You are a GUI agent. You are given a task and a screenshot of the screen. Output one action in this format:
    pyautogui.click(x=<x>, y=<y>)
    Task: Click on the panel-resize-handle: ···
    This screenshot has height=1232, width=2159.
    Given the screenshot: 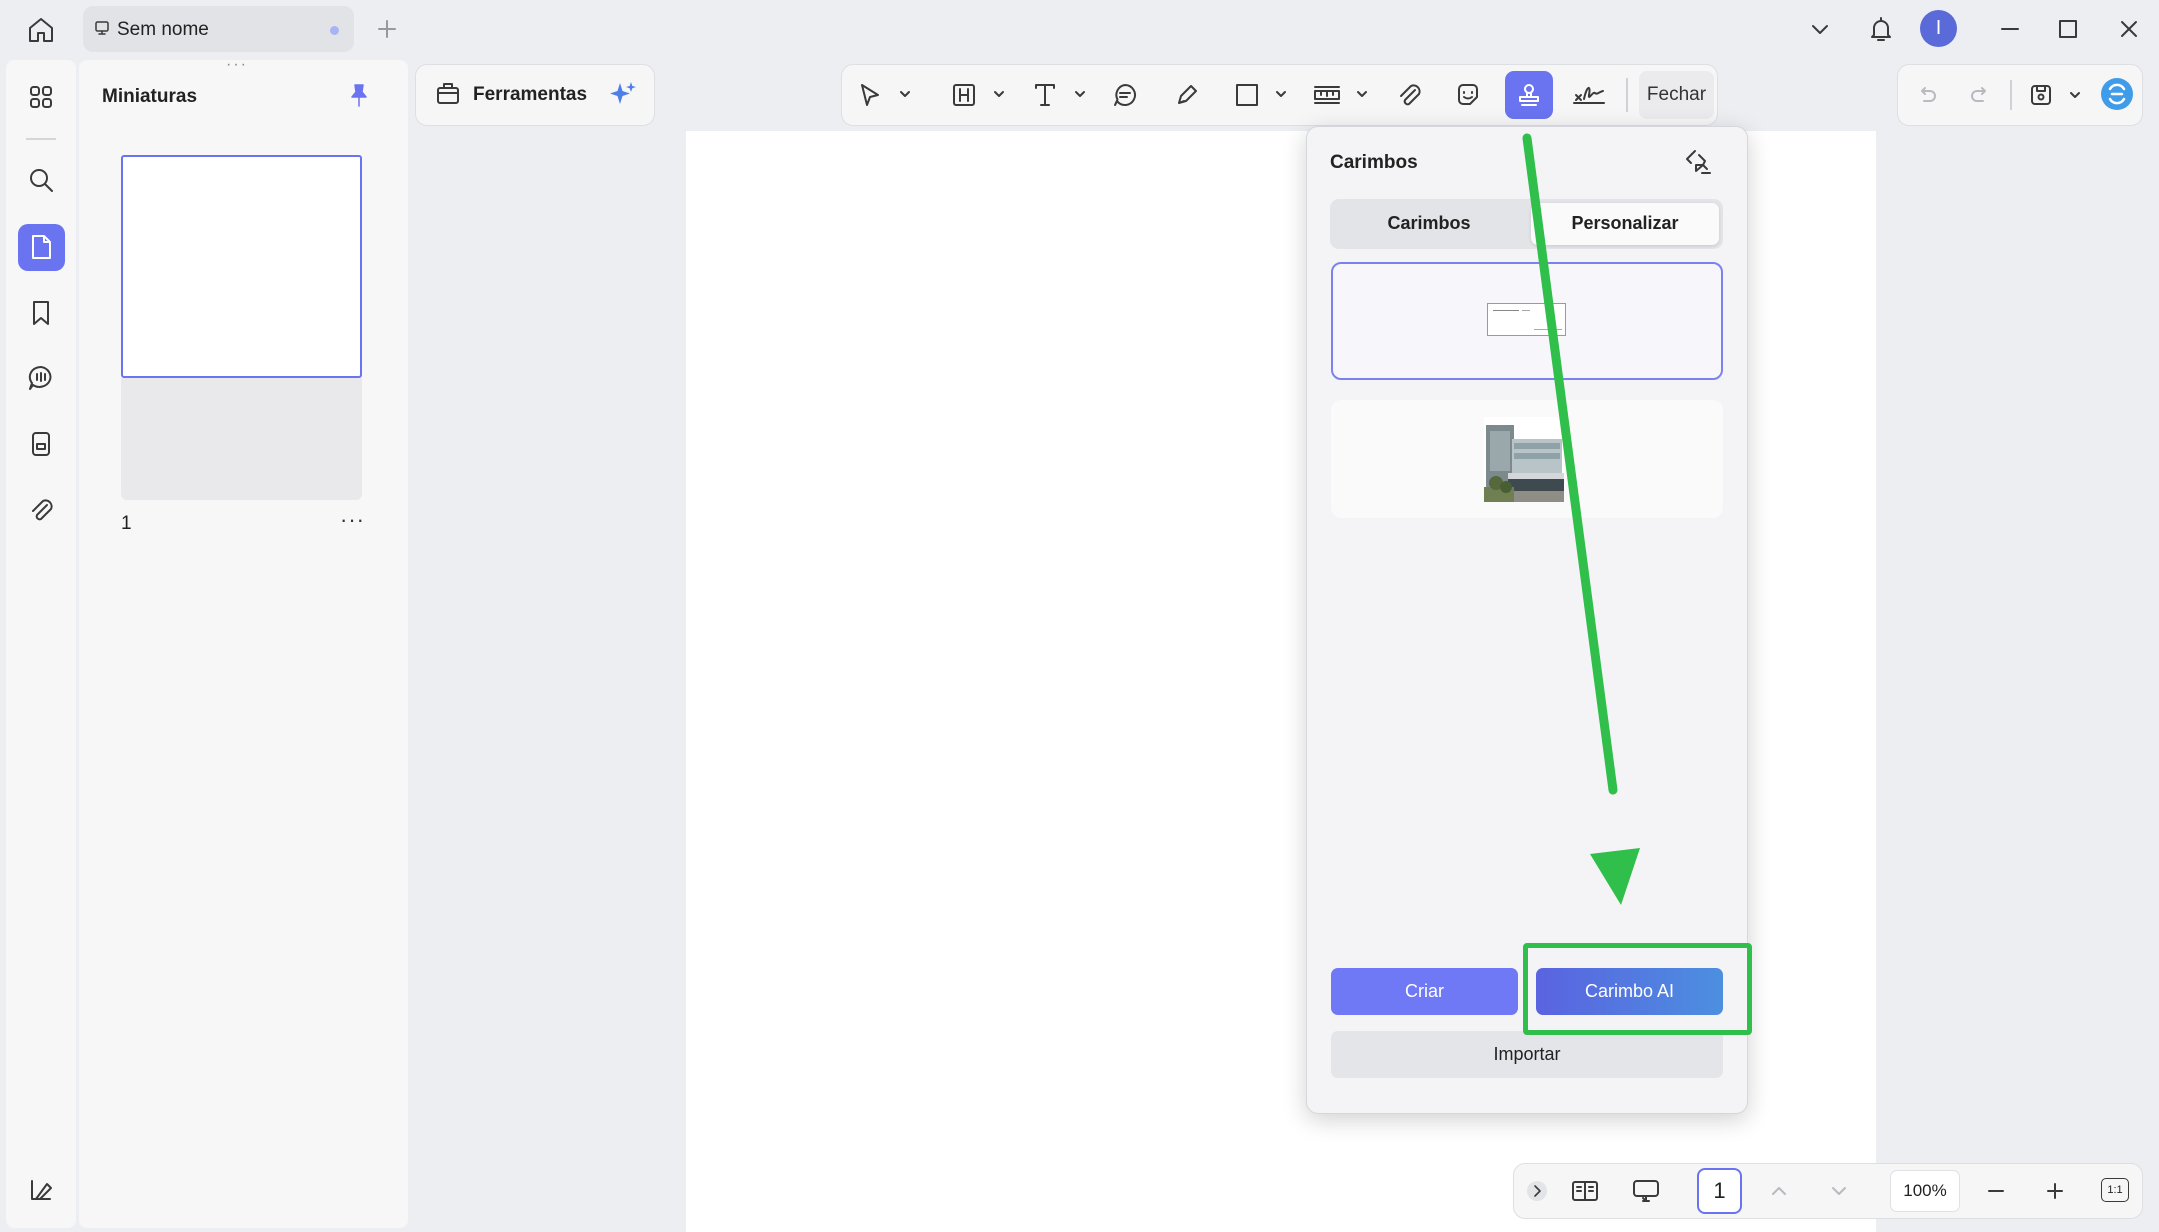 What is the action you would take?
    pyautogui.click(x=243, y=65)
    